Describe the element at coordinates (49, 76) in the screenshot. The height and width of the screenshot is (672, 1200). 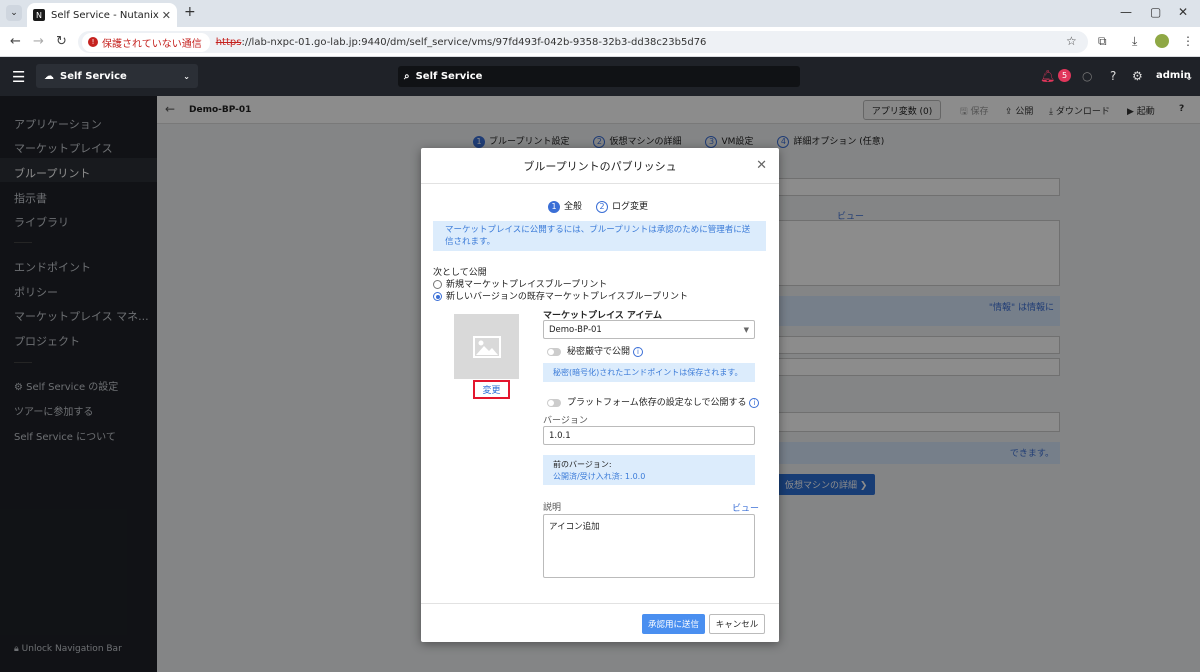
I see `cloud-icon: ☁` at that location.